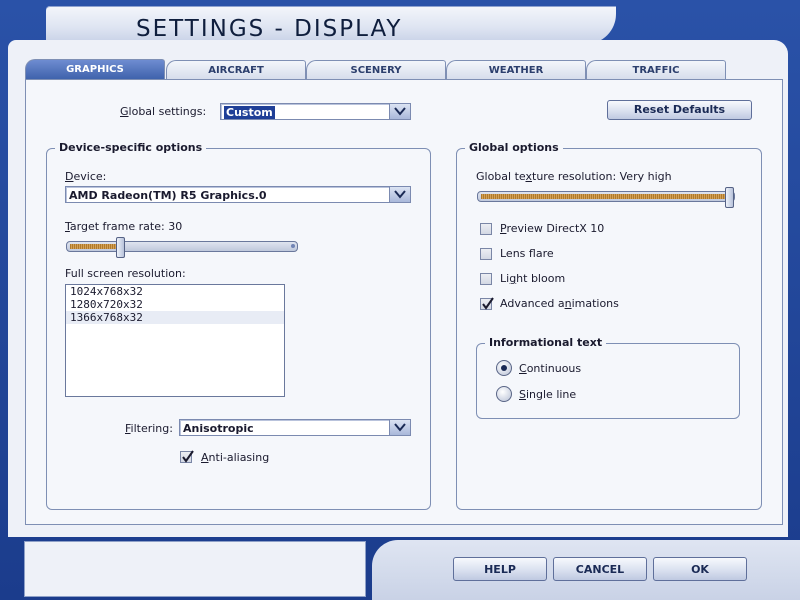 This screenshot has width=800, height=600. Describe the element at coordinates (236, 70) in the screenshot. I see `tab-aircraft: AIRCRAFT` at that location.